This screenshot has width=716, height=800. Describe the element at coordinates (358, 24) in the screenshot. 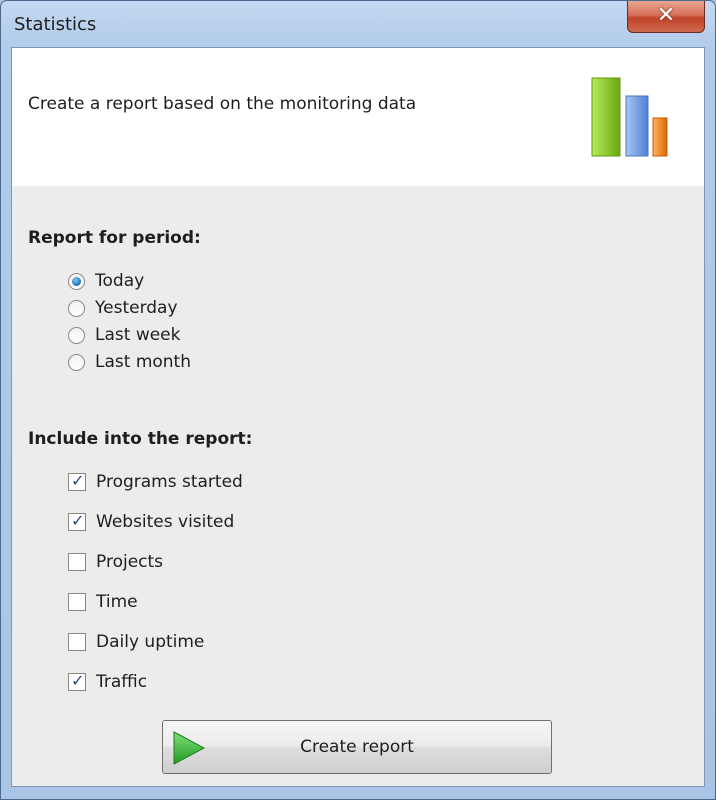

I see `title-bar: Statistics ✕` at that location.